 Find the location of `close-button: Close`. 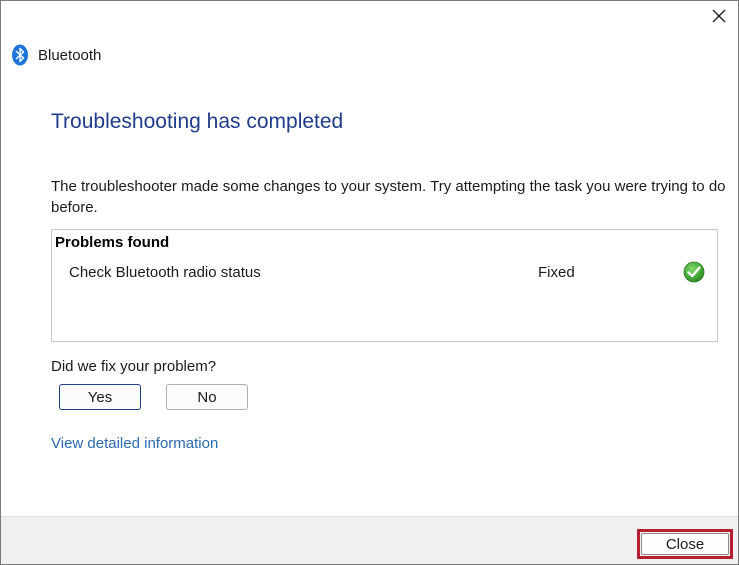

close-button: Close is located at coordinates (685, 544).